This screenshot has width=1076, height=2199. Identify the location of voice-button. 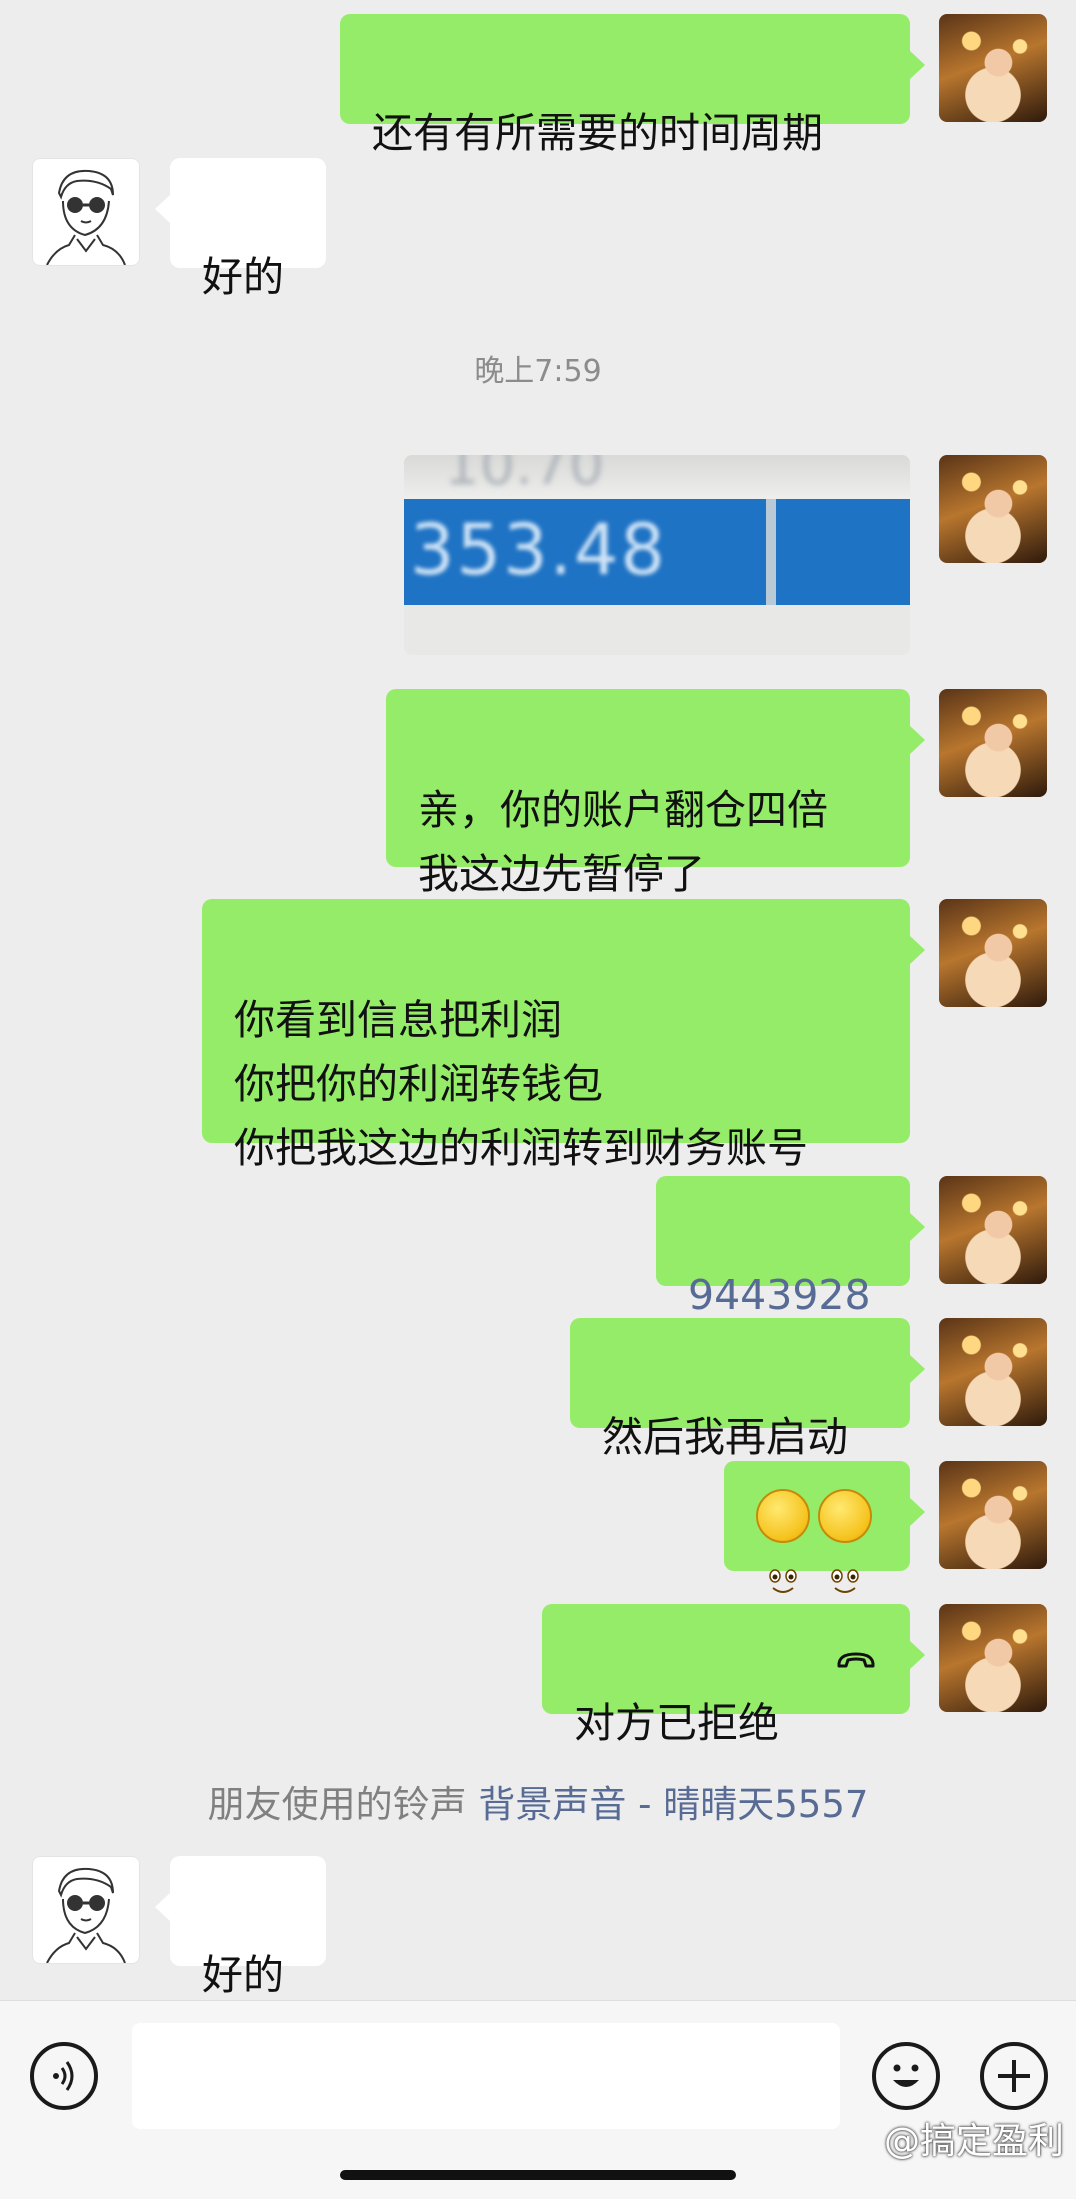
(64, 2076).